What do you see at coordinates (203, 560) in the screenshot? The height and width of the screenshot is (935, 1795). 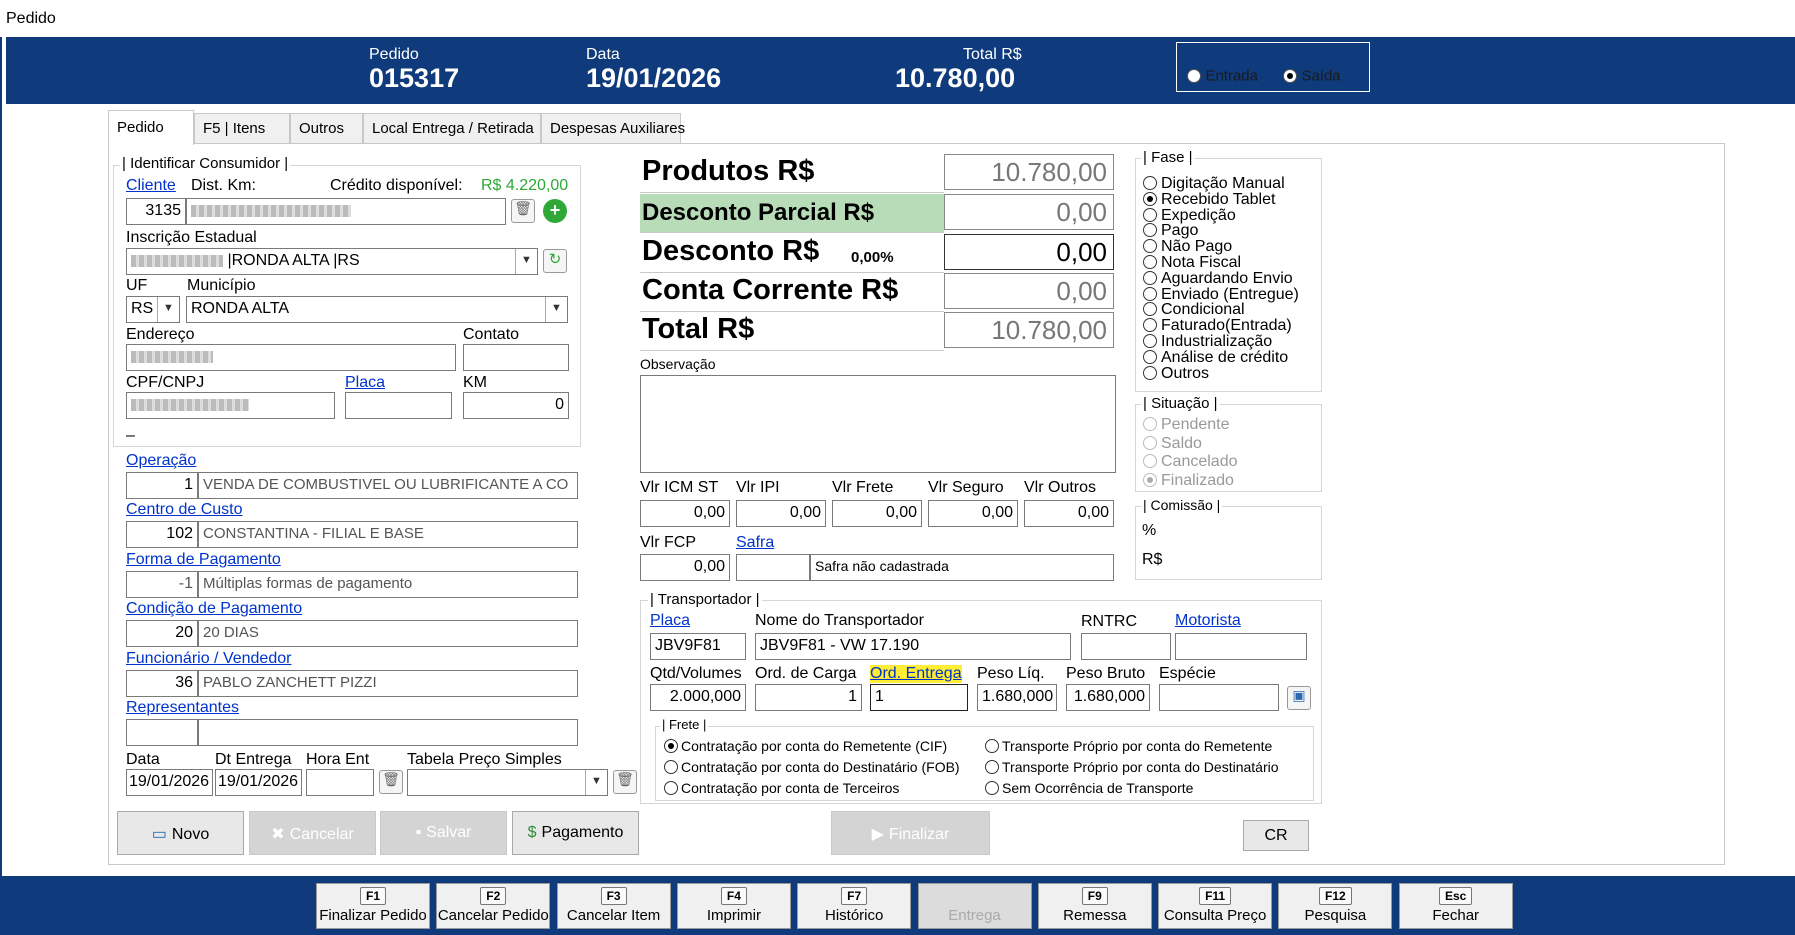 I see `forma-pagamento-link: Forma de Pagamento` at bounding box center [203, 560].